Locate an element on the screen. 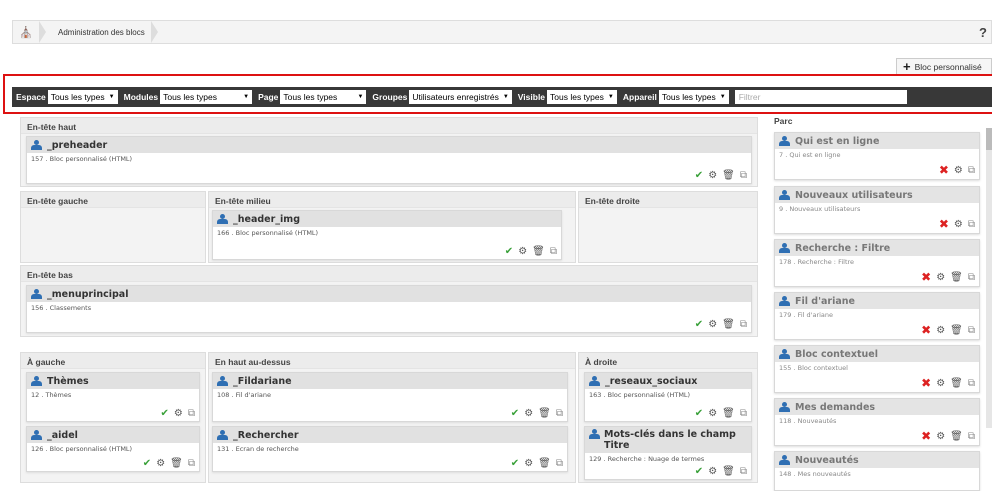 The height and width of the screenshot is (491, 992). block-subtitle: 163 . Bloc personnalisé (HTML) is located at coordinates (640, 395).